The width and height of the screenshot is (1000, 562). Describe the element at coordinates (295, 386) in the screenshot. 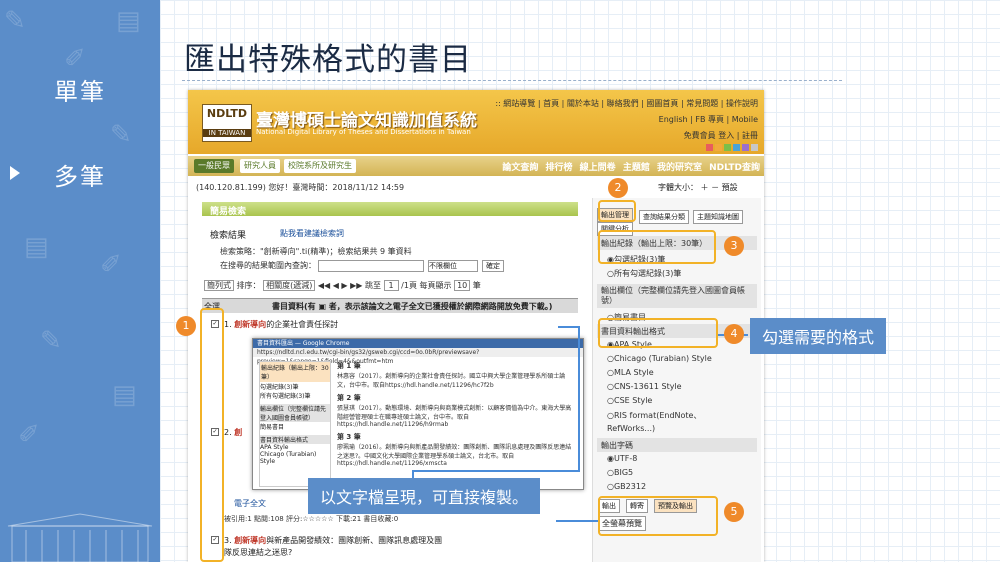

I see `popup-option: 勾選紀錄(3)筆` at that location.